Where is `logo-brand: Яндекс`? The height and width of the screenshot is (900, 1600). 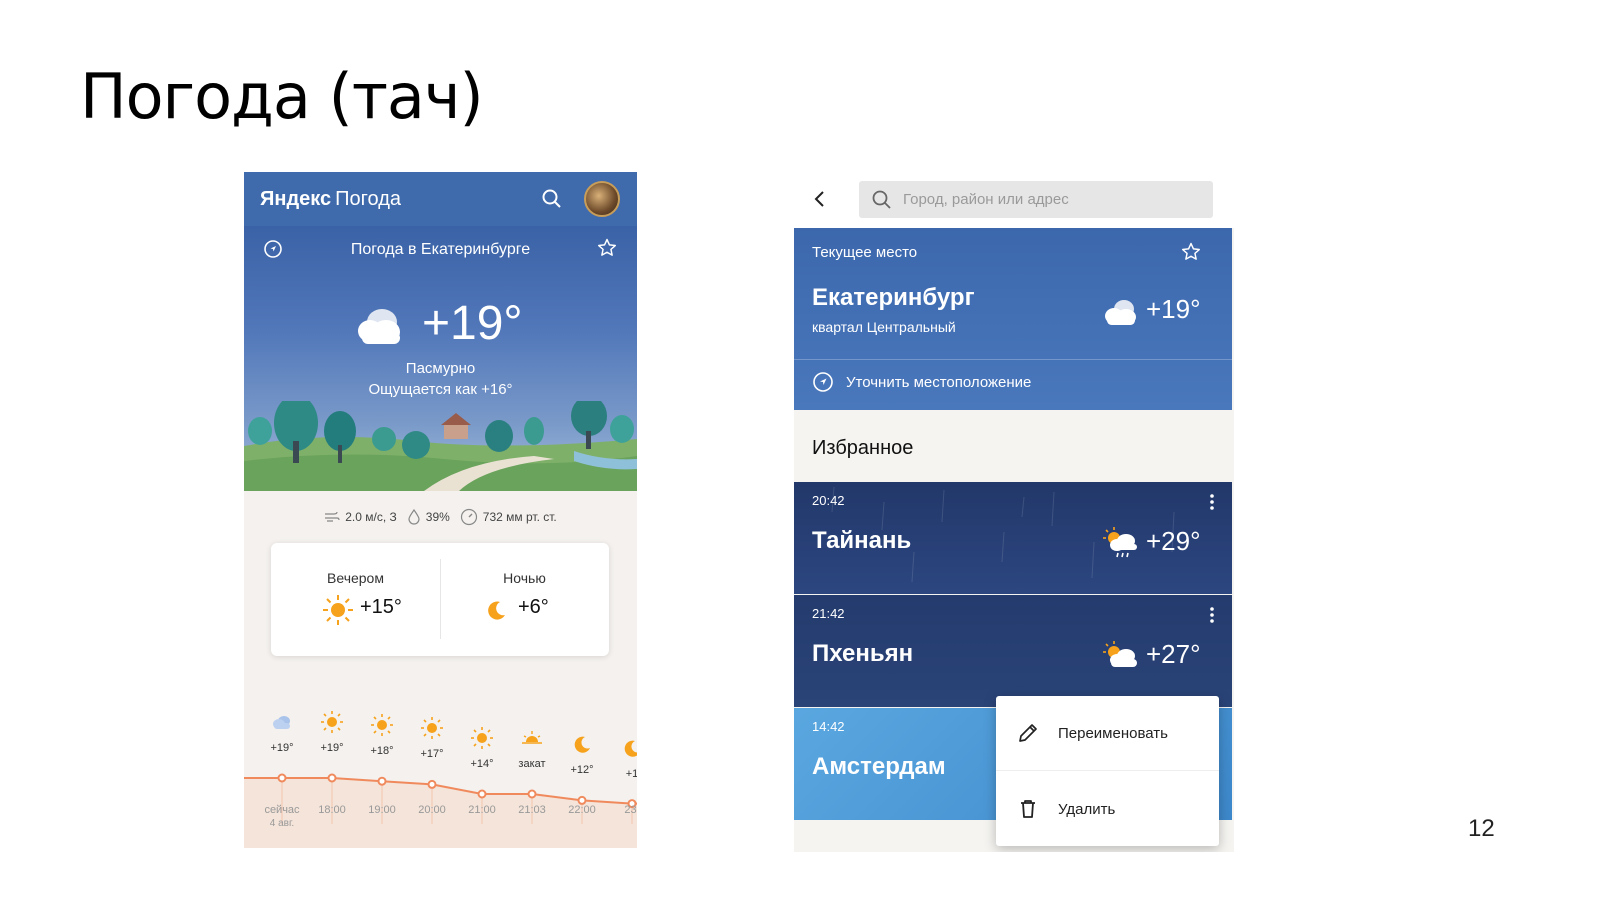 logo-brand: Яндекс is located at coordinates (295, 199).